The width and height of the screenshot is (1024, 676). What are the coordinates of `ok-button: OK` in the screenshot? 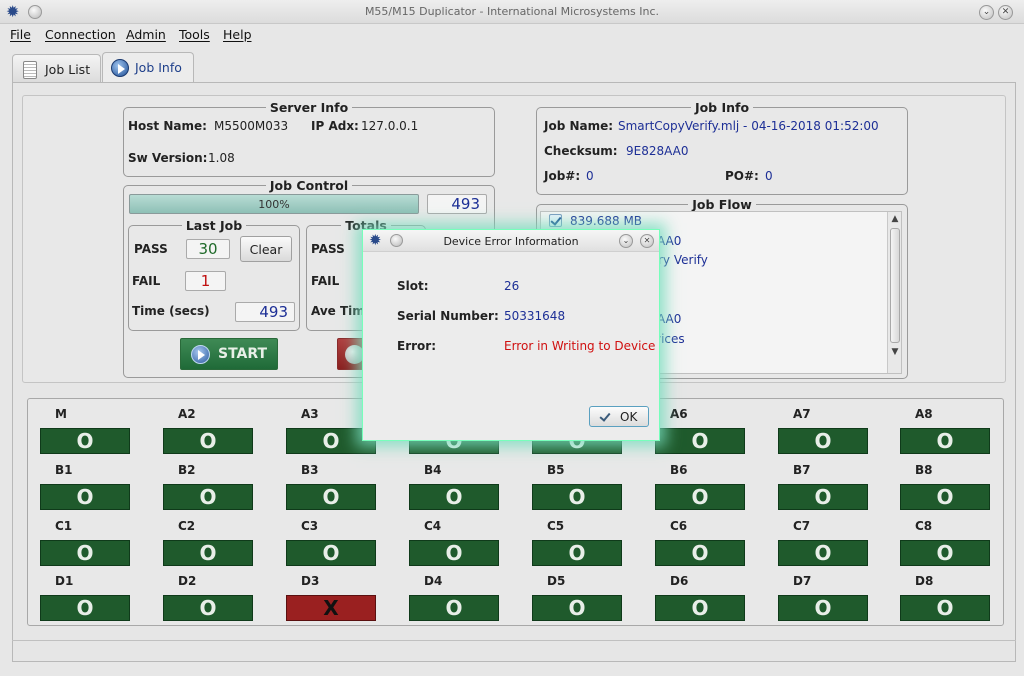 It's located at (619, 416).